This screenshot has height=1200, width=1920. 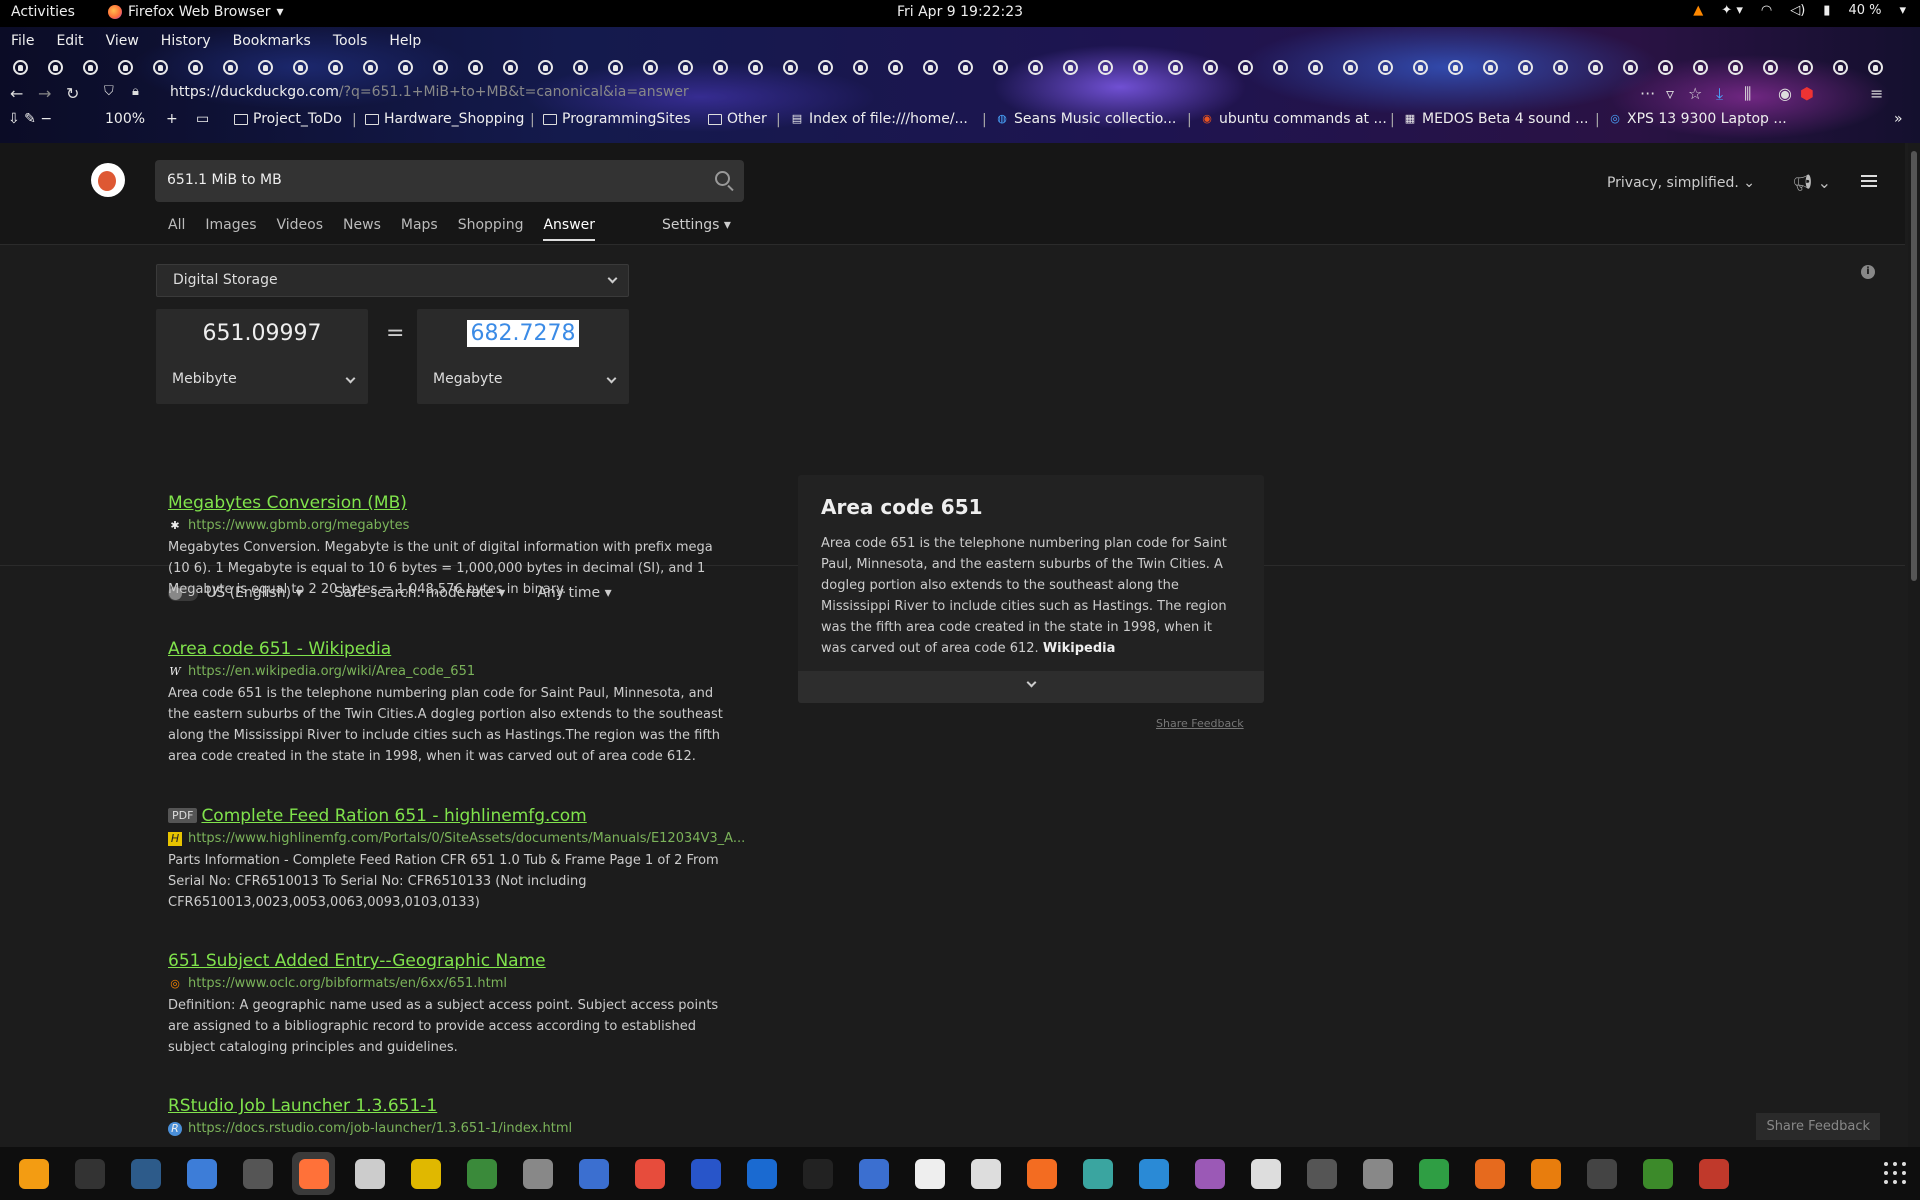 What do you see at coordinates (617, 119) in the screenshot?
I see `bookmark-programming-sites: ProgrammingSites` at bounding box center [617, 119].